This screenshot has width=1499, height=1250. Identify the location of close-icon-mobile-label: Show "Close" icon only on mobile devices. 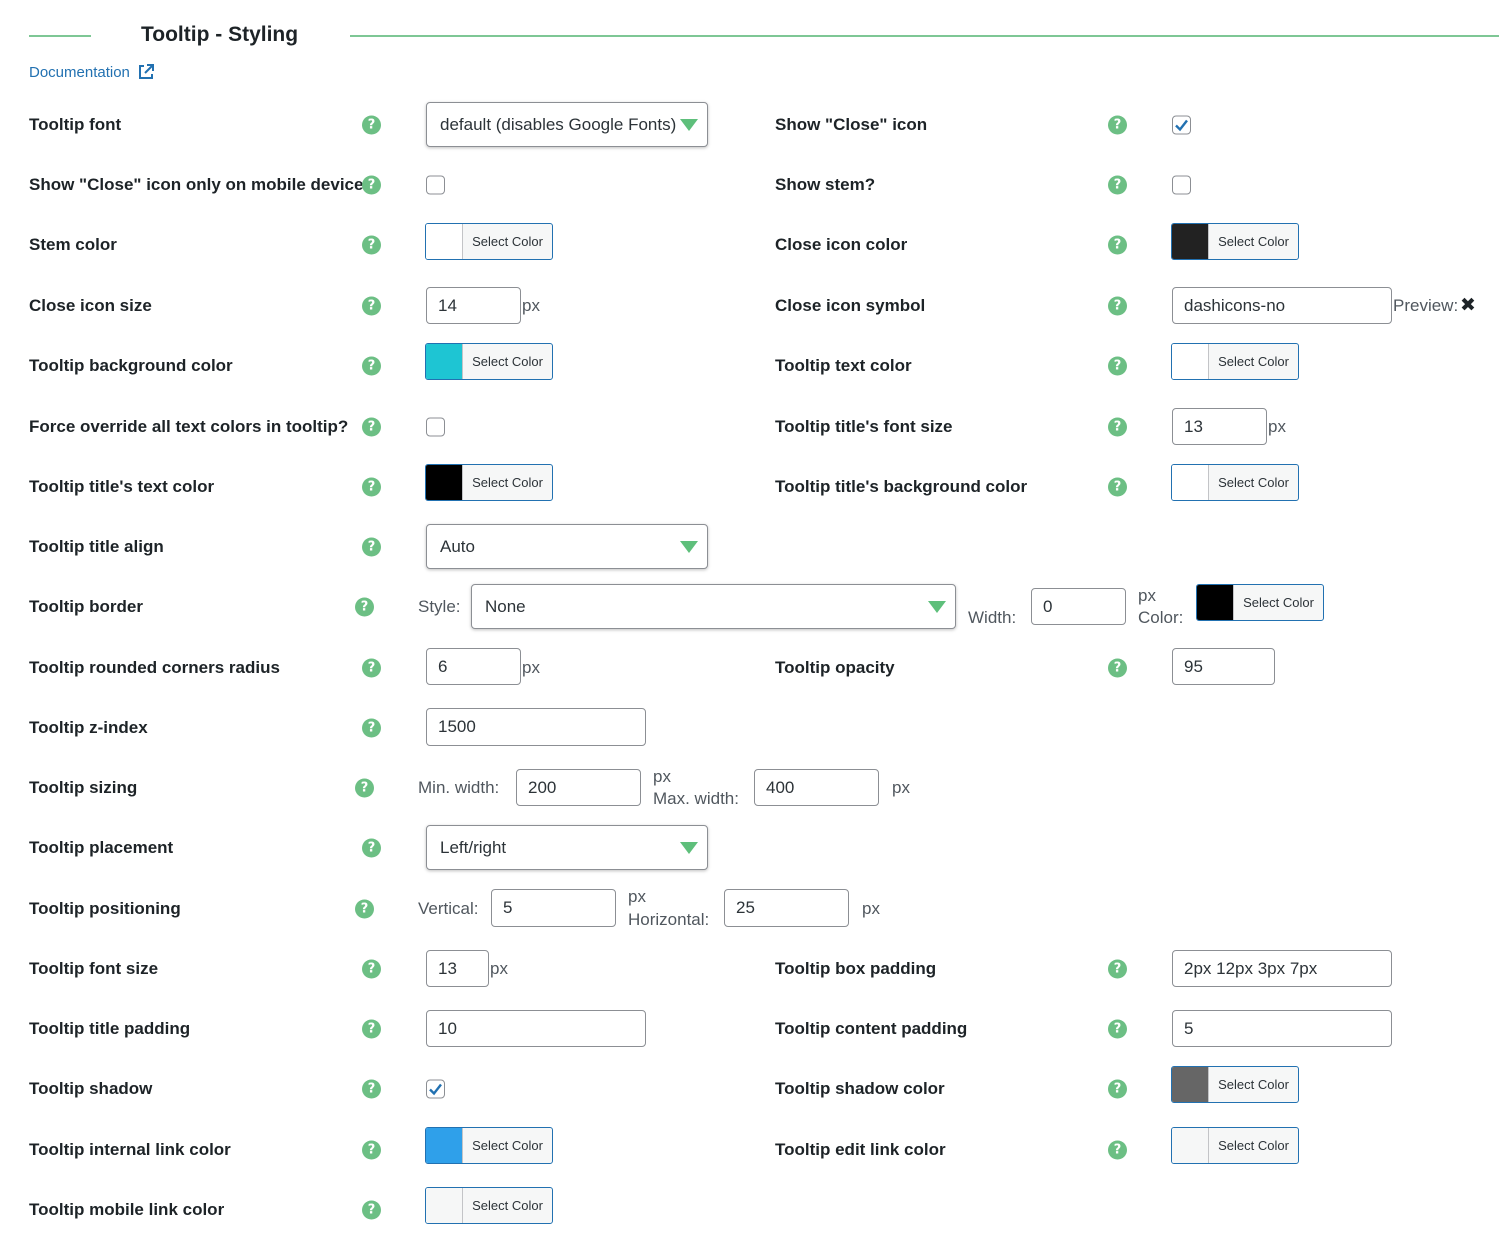
(201, 184).